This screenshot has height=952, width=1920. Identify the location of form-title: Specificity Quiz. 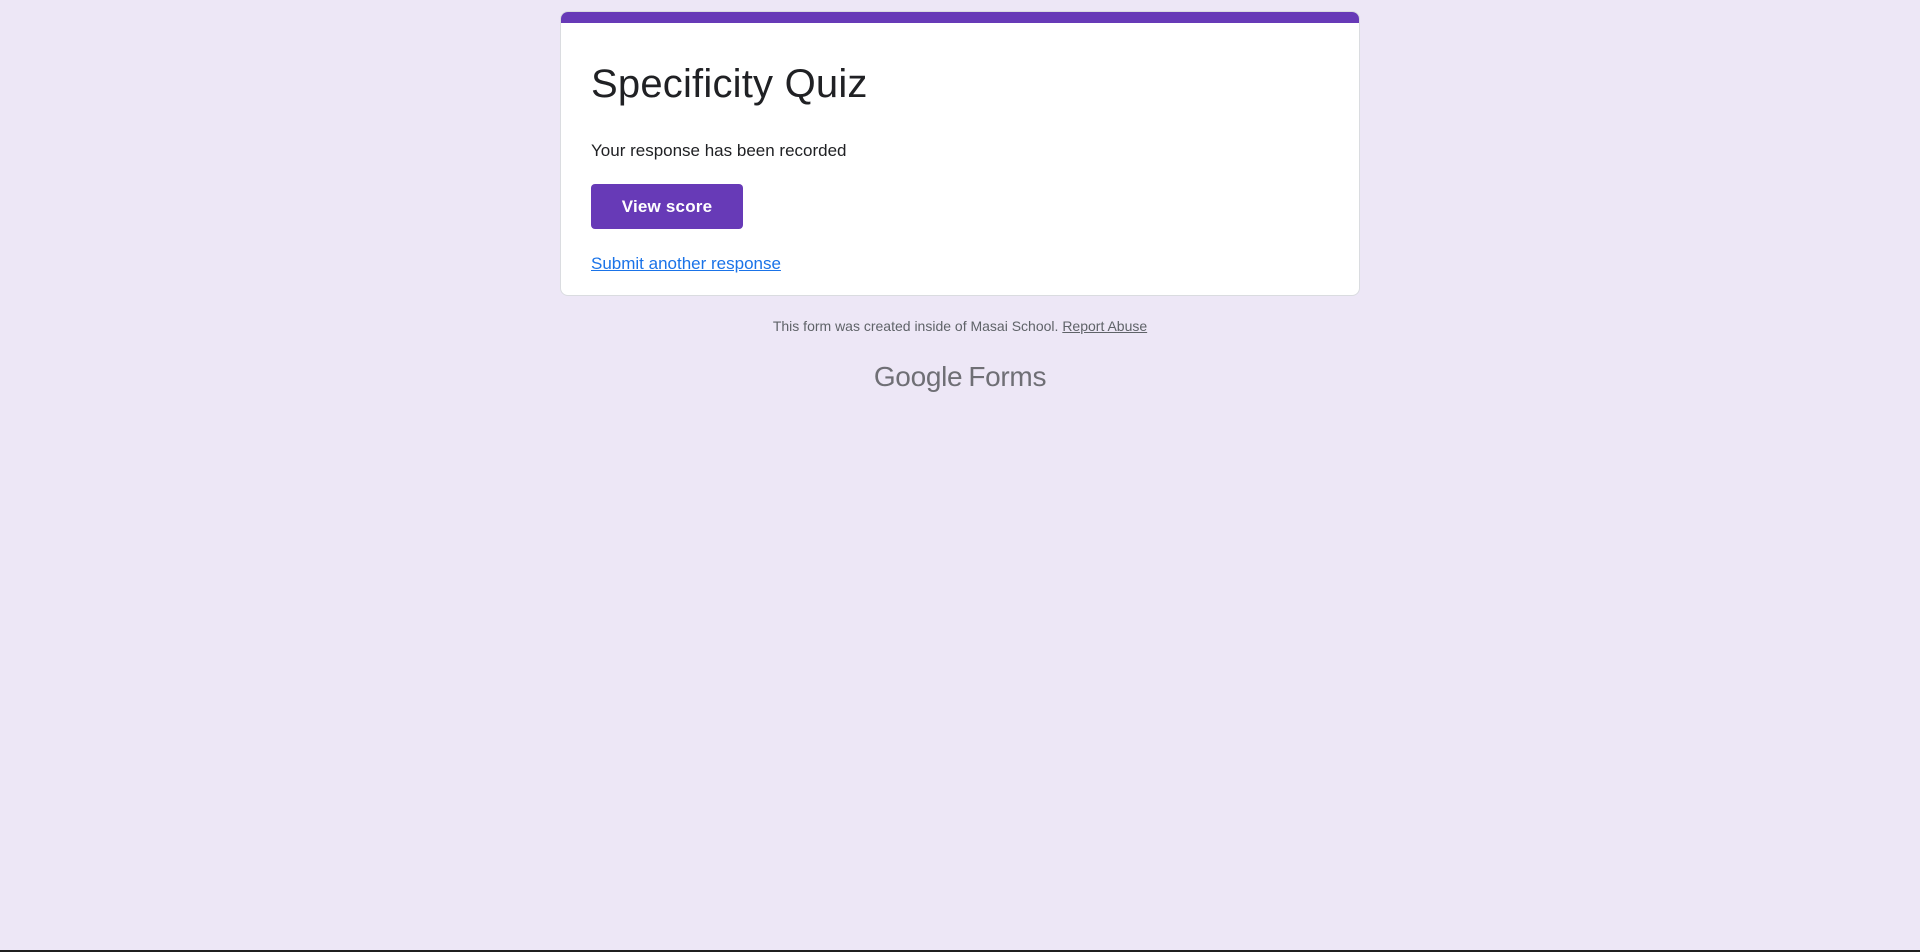
(729, 84).